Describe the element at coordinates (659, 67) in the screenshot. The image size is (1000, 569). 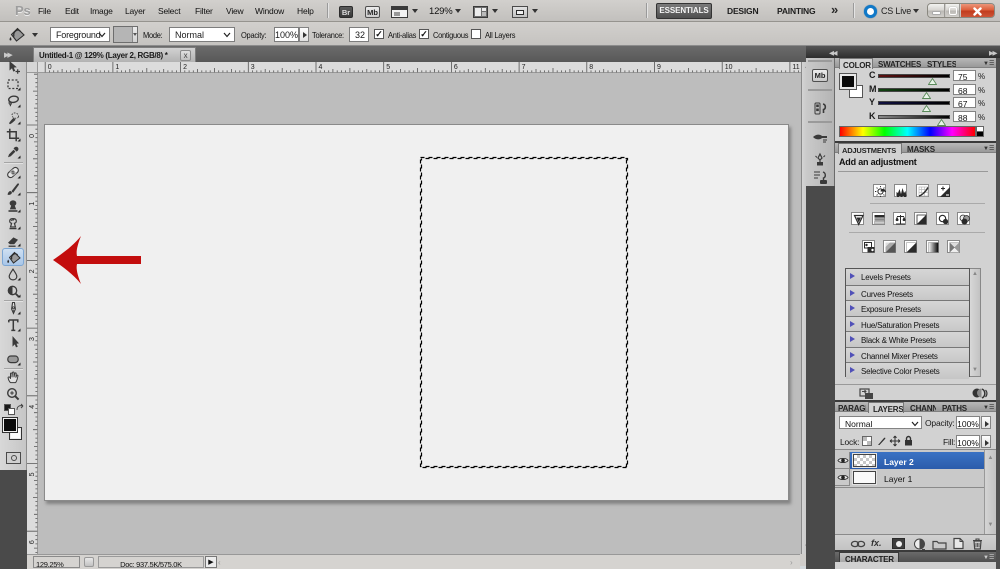
I see `svg-text: 9` at that location.